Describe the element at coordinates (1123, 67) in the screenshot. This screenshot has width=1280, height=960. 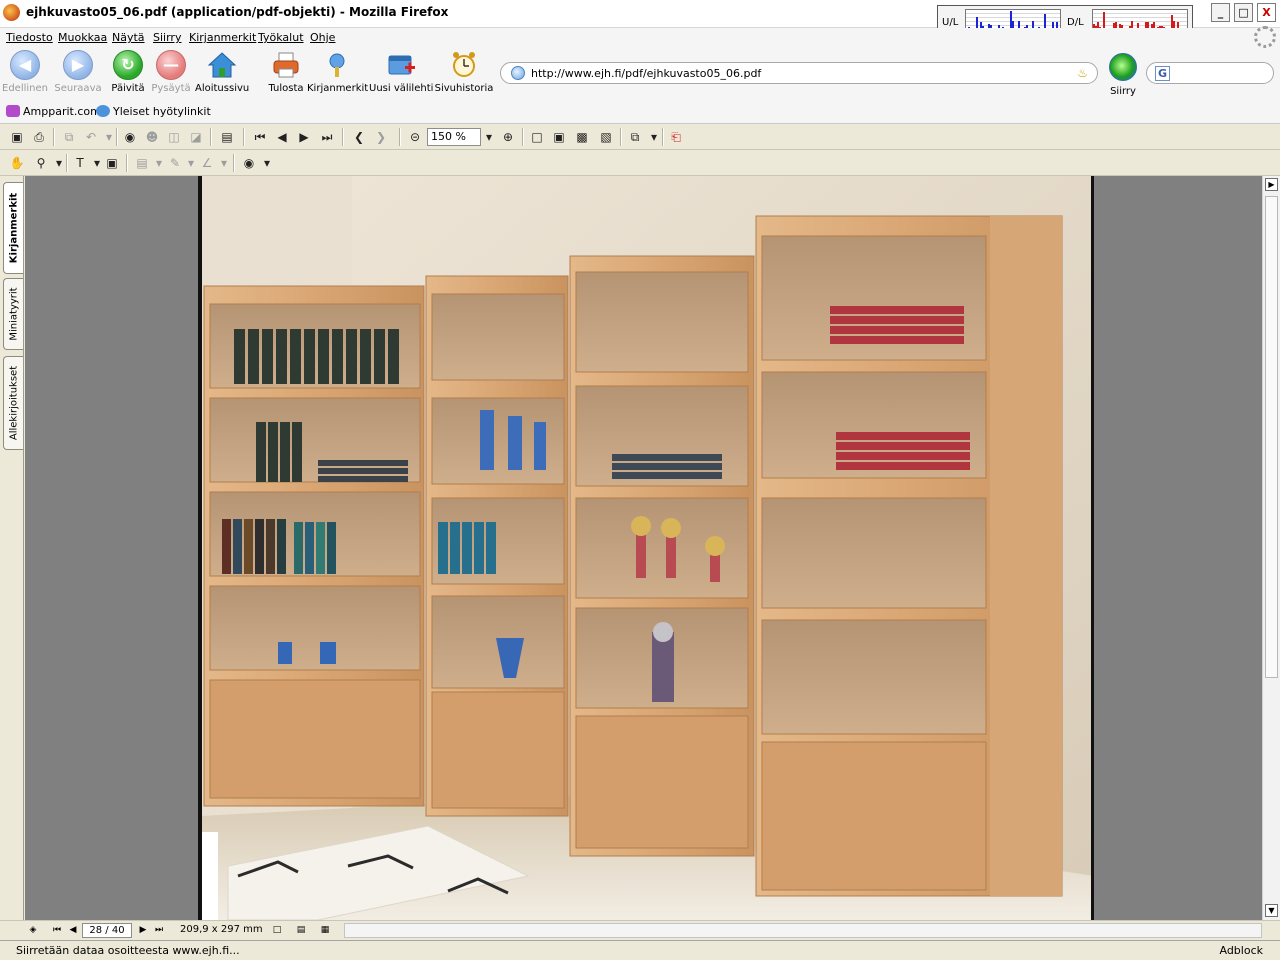
I see `go-icon` at that location.